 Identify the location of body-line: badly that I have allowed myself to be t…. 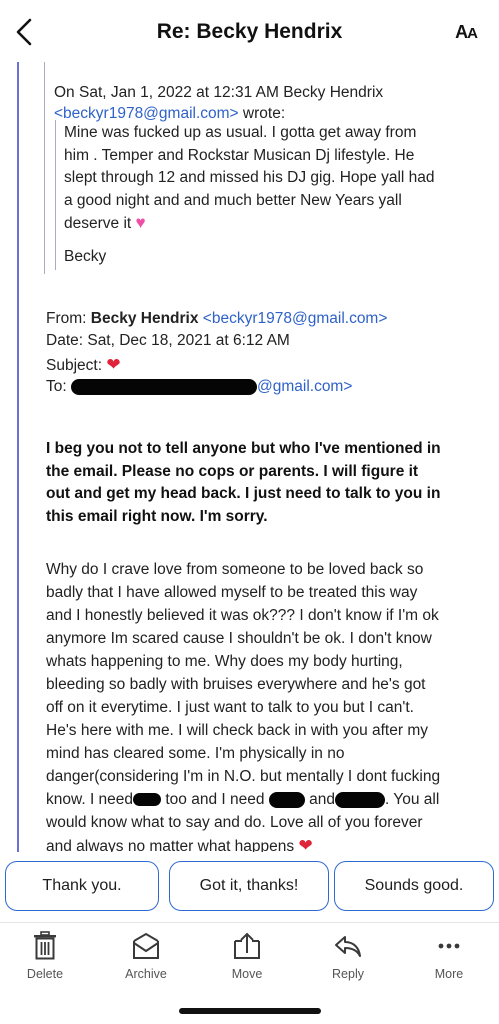
(232, 592).